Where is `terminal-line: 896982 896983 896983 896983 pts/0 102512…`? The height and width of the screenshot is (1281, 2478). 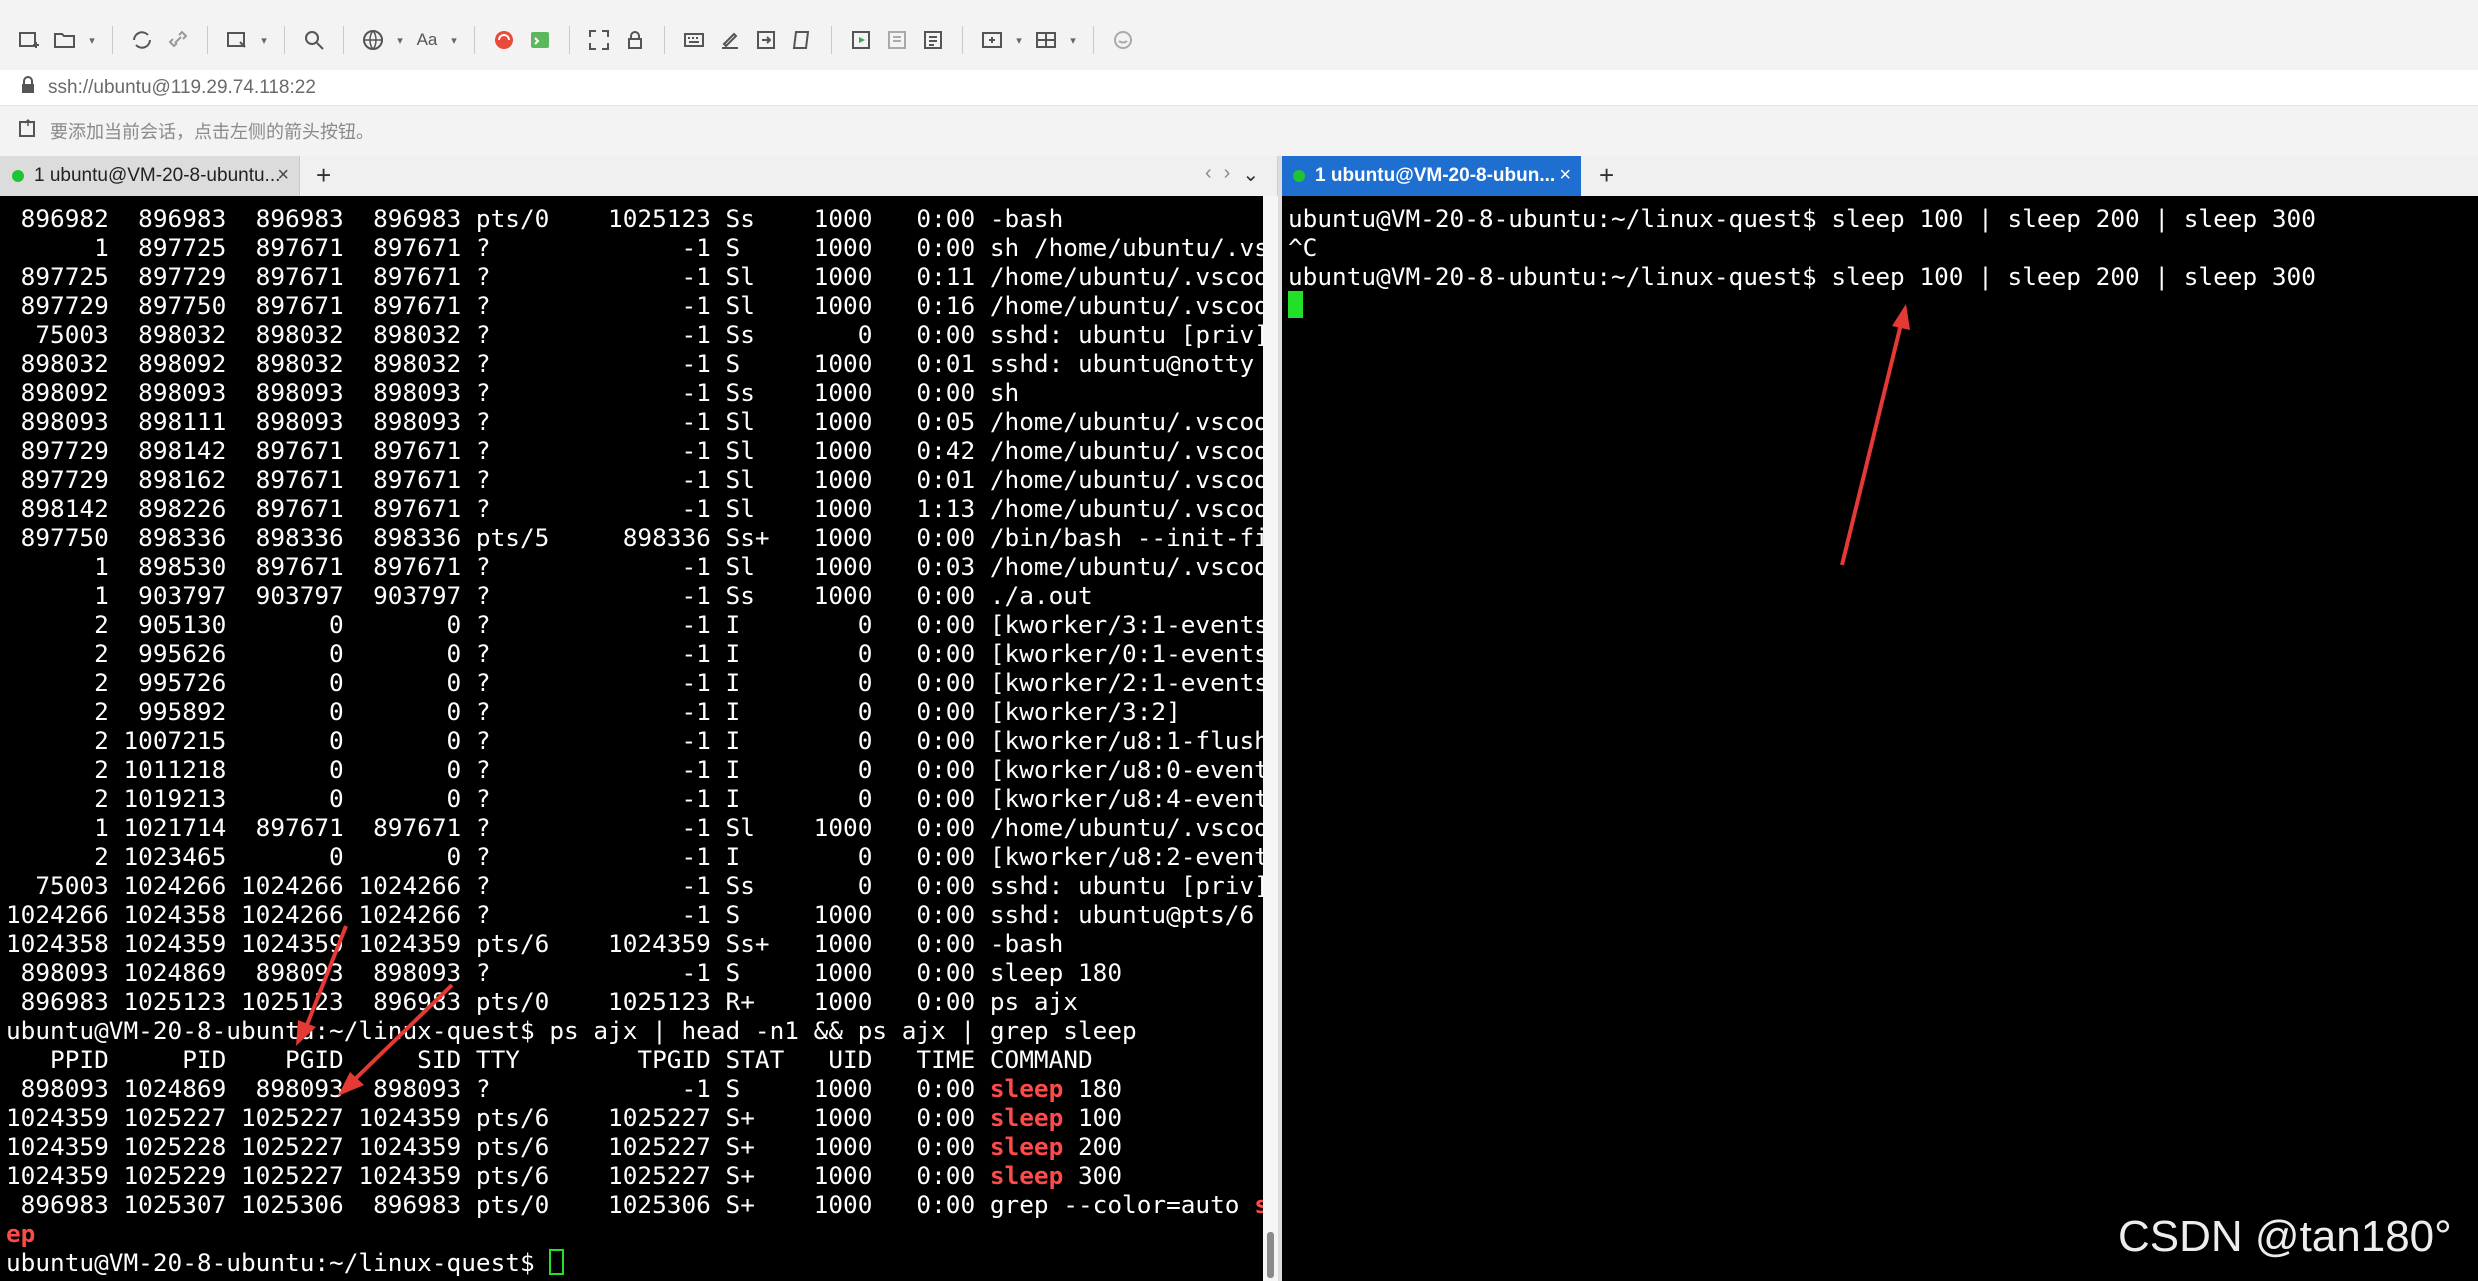 terminal-line: 896982 896983 896983 896983 pts/0 102512… is located at coordinates (535, 218).